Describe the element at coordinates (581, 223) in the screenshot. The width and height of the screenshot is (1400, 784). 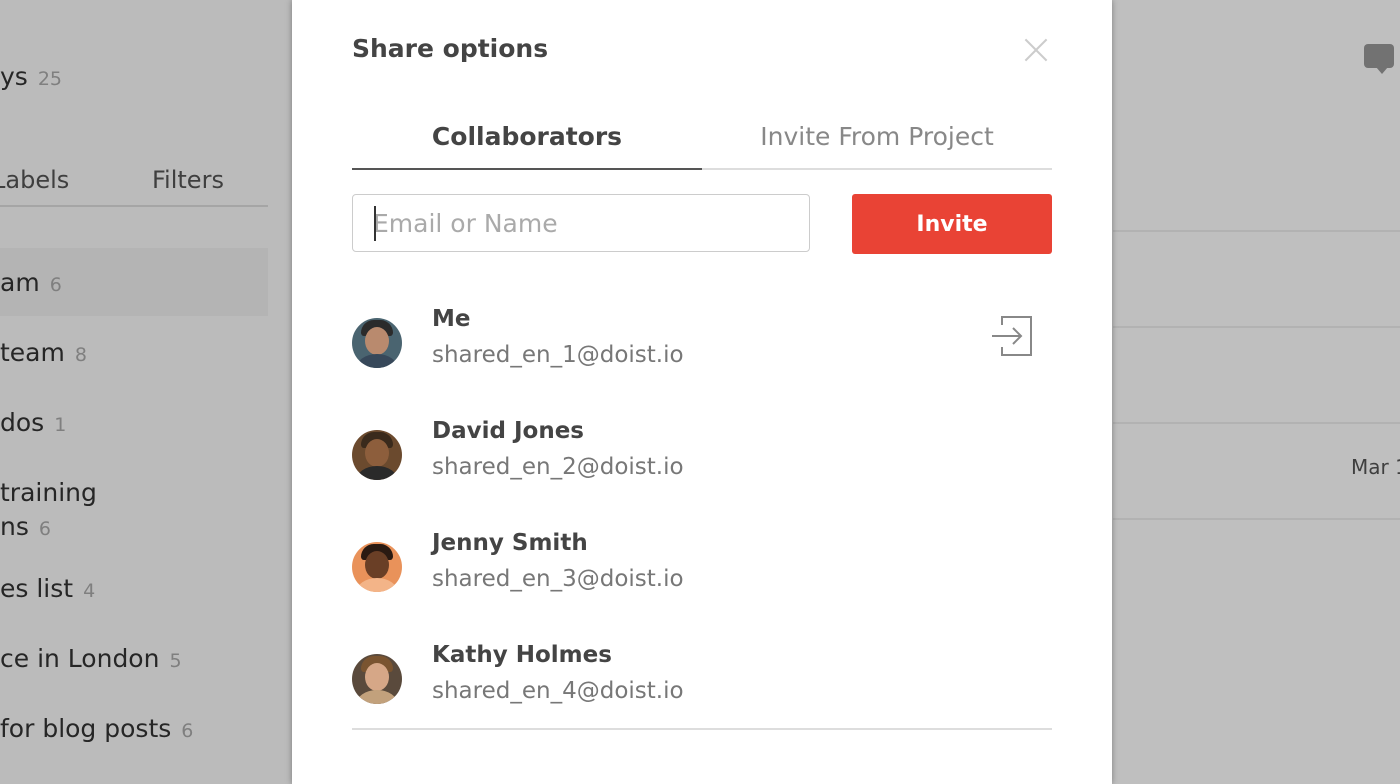
I see `email-or-name-input` at that location.